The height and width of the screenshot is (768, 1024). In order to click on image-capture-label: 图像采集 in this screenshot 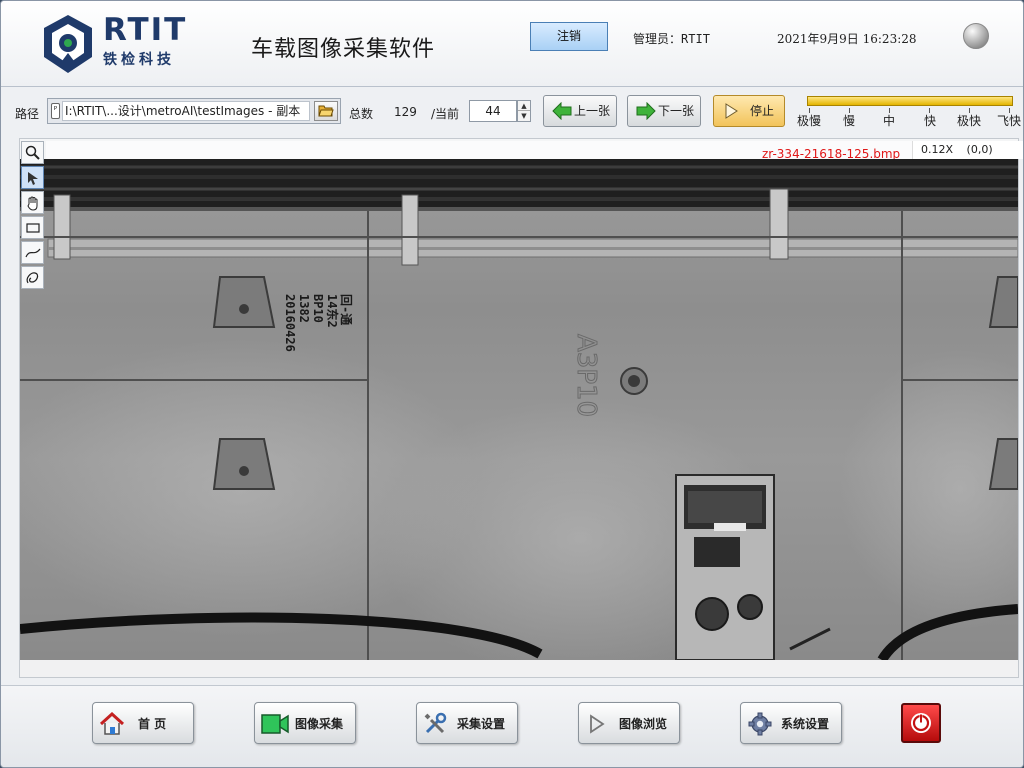, I will do `click(319, 724)`.